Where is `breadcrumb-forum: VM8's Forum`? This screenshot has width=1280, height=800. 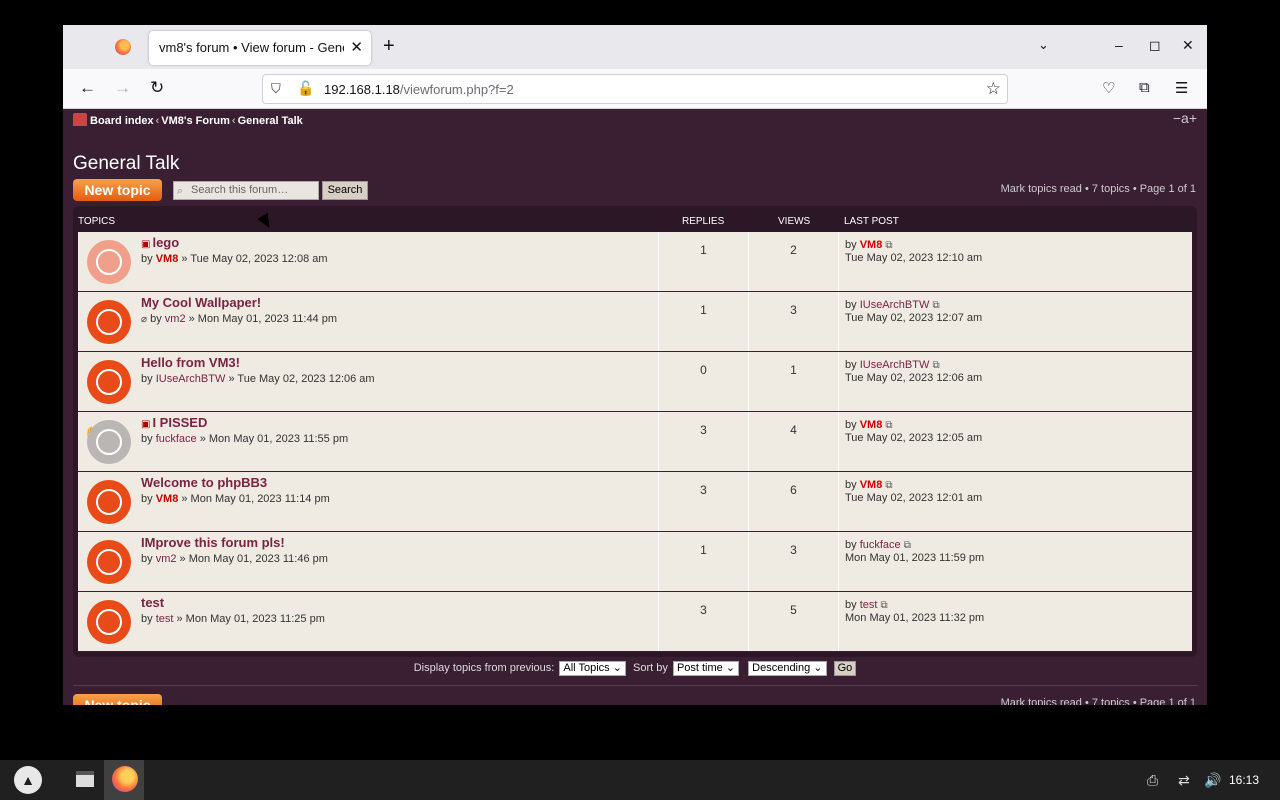 breadcrumb-forum: VM8's Forum is located at coordinates (195, 121).